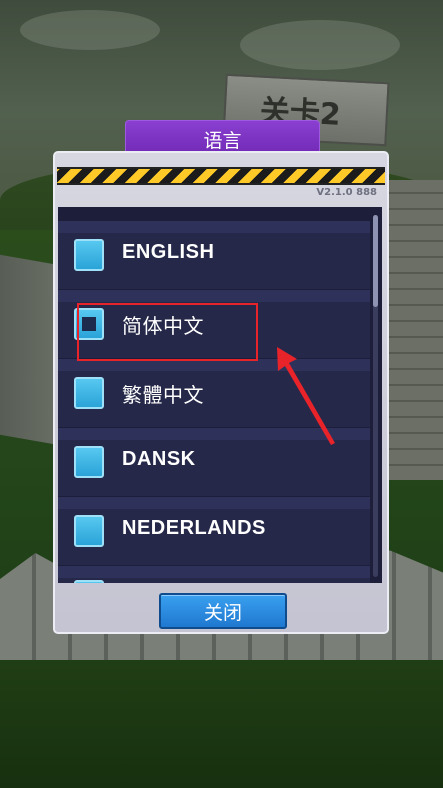 This screenshot has height=788, width=443. What do you see at coordinates (163, 395) in the screenshot?
I see `language-label: 繁體中文` at bounding box center [163, 395].